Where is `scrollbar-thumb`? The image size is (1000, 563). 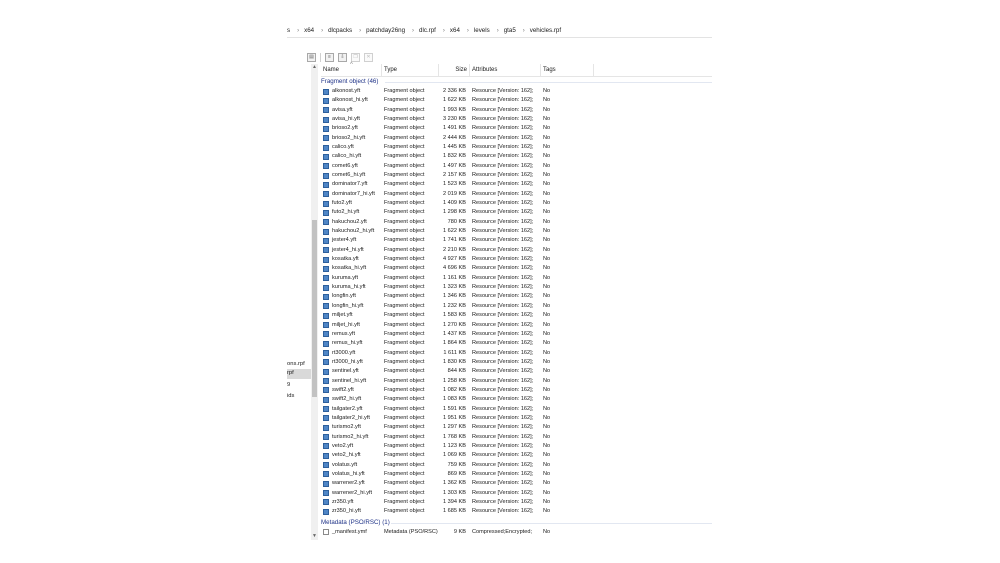
scrollbar-thumb is located at coordinates (314, 308).